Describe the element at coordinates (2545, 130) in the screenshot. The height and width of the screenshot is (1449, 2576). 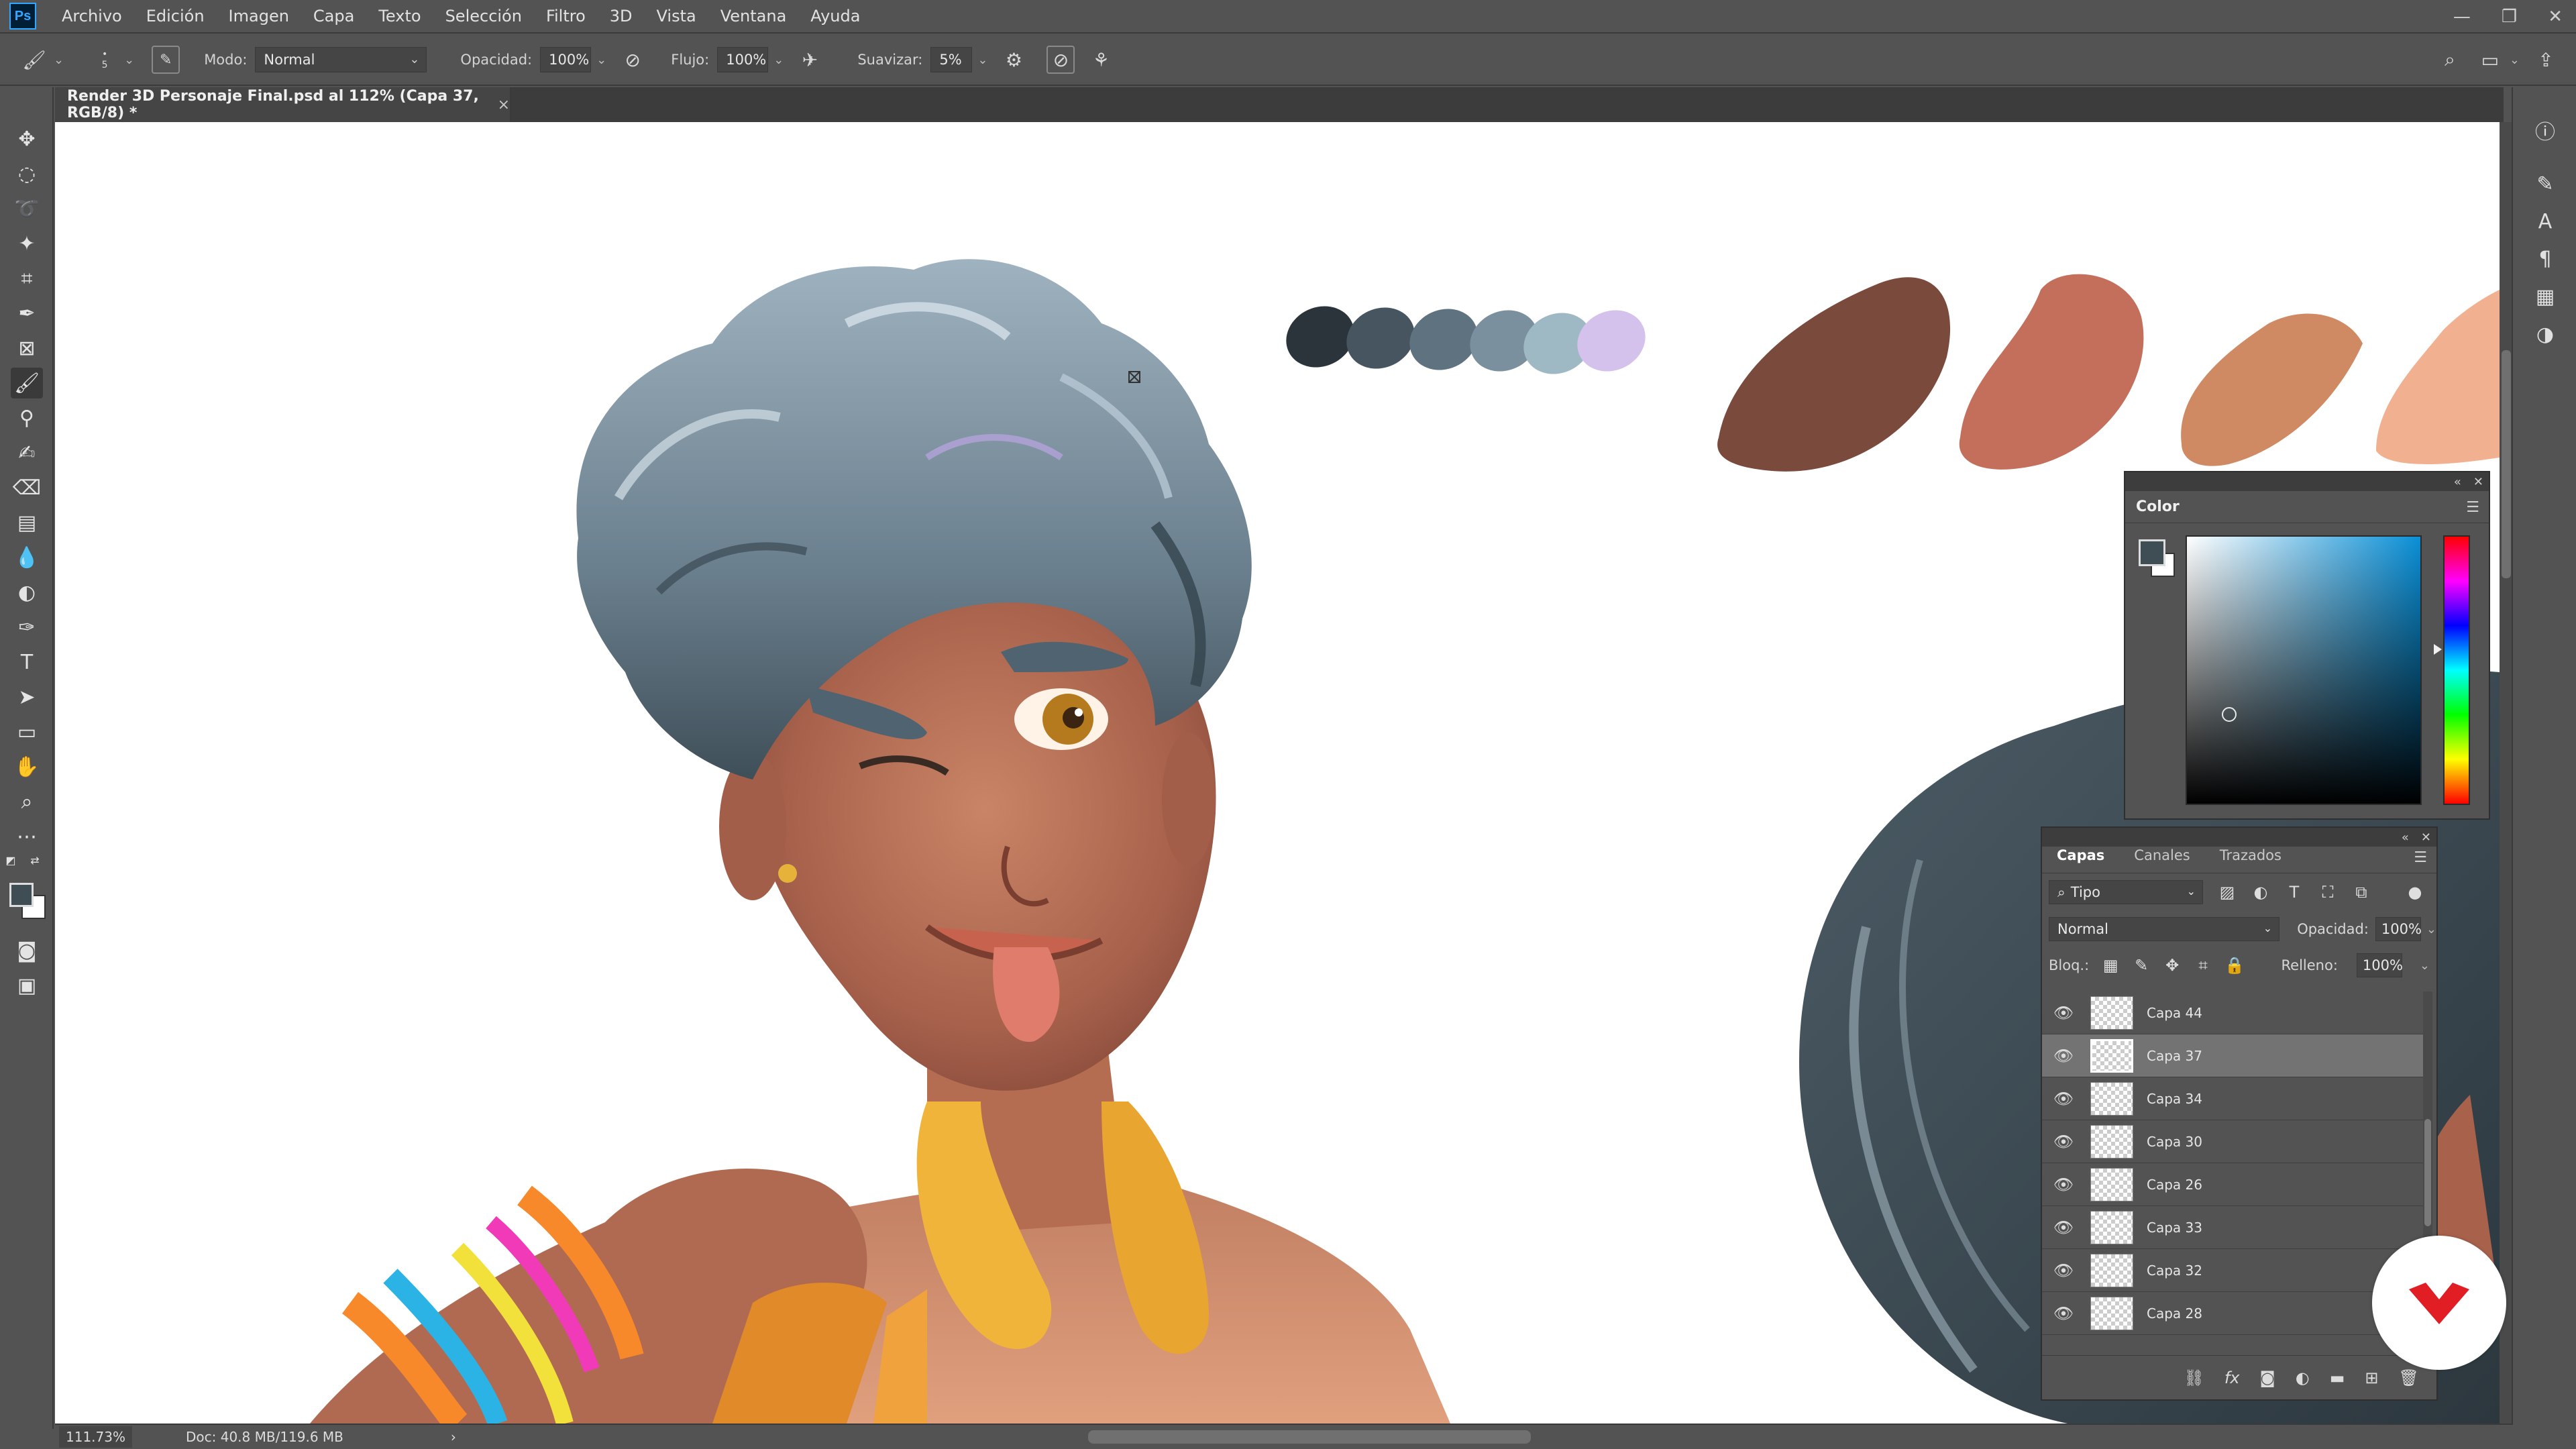
I see `info-icon: ⓘ` at that location.